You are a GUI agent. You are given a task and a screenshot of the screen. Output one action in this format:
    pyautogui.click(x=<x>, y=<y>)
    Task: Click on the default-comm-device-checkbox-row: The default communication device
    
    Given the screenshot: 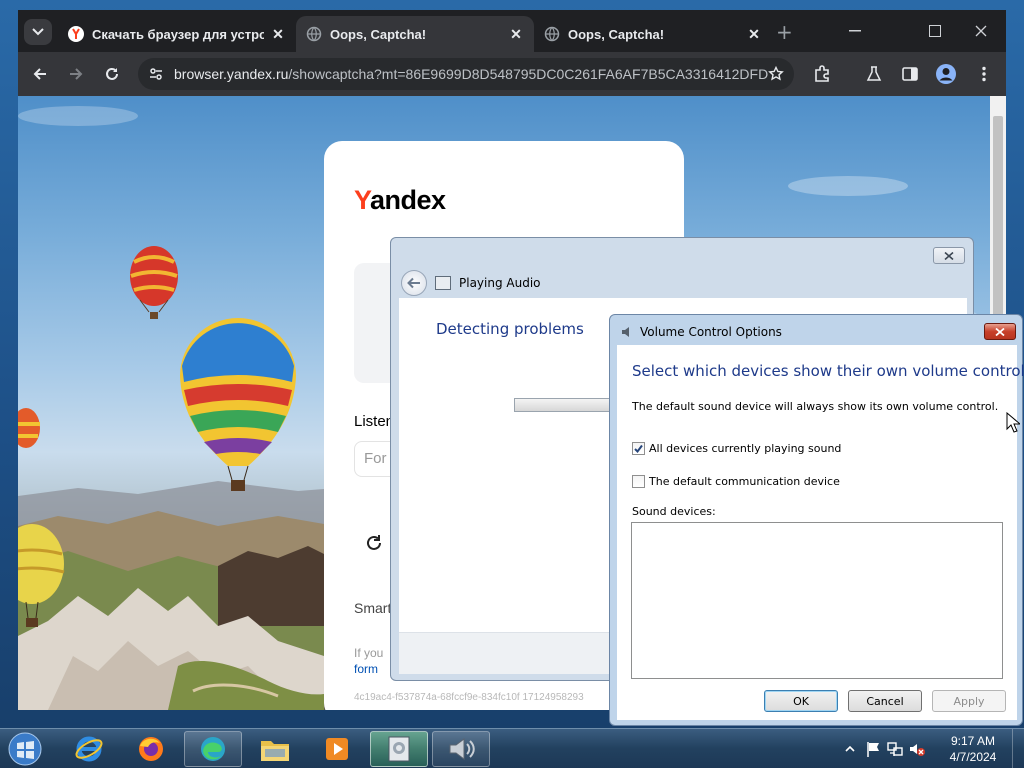 What is the action you would take?
    pyautogui.click(x=736, y=481)
    